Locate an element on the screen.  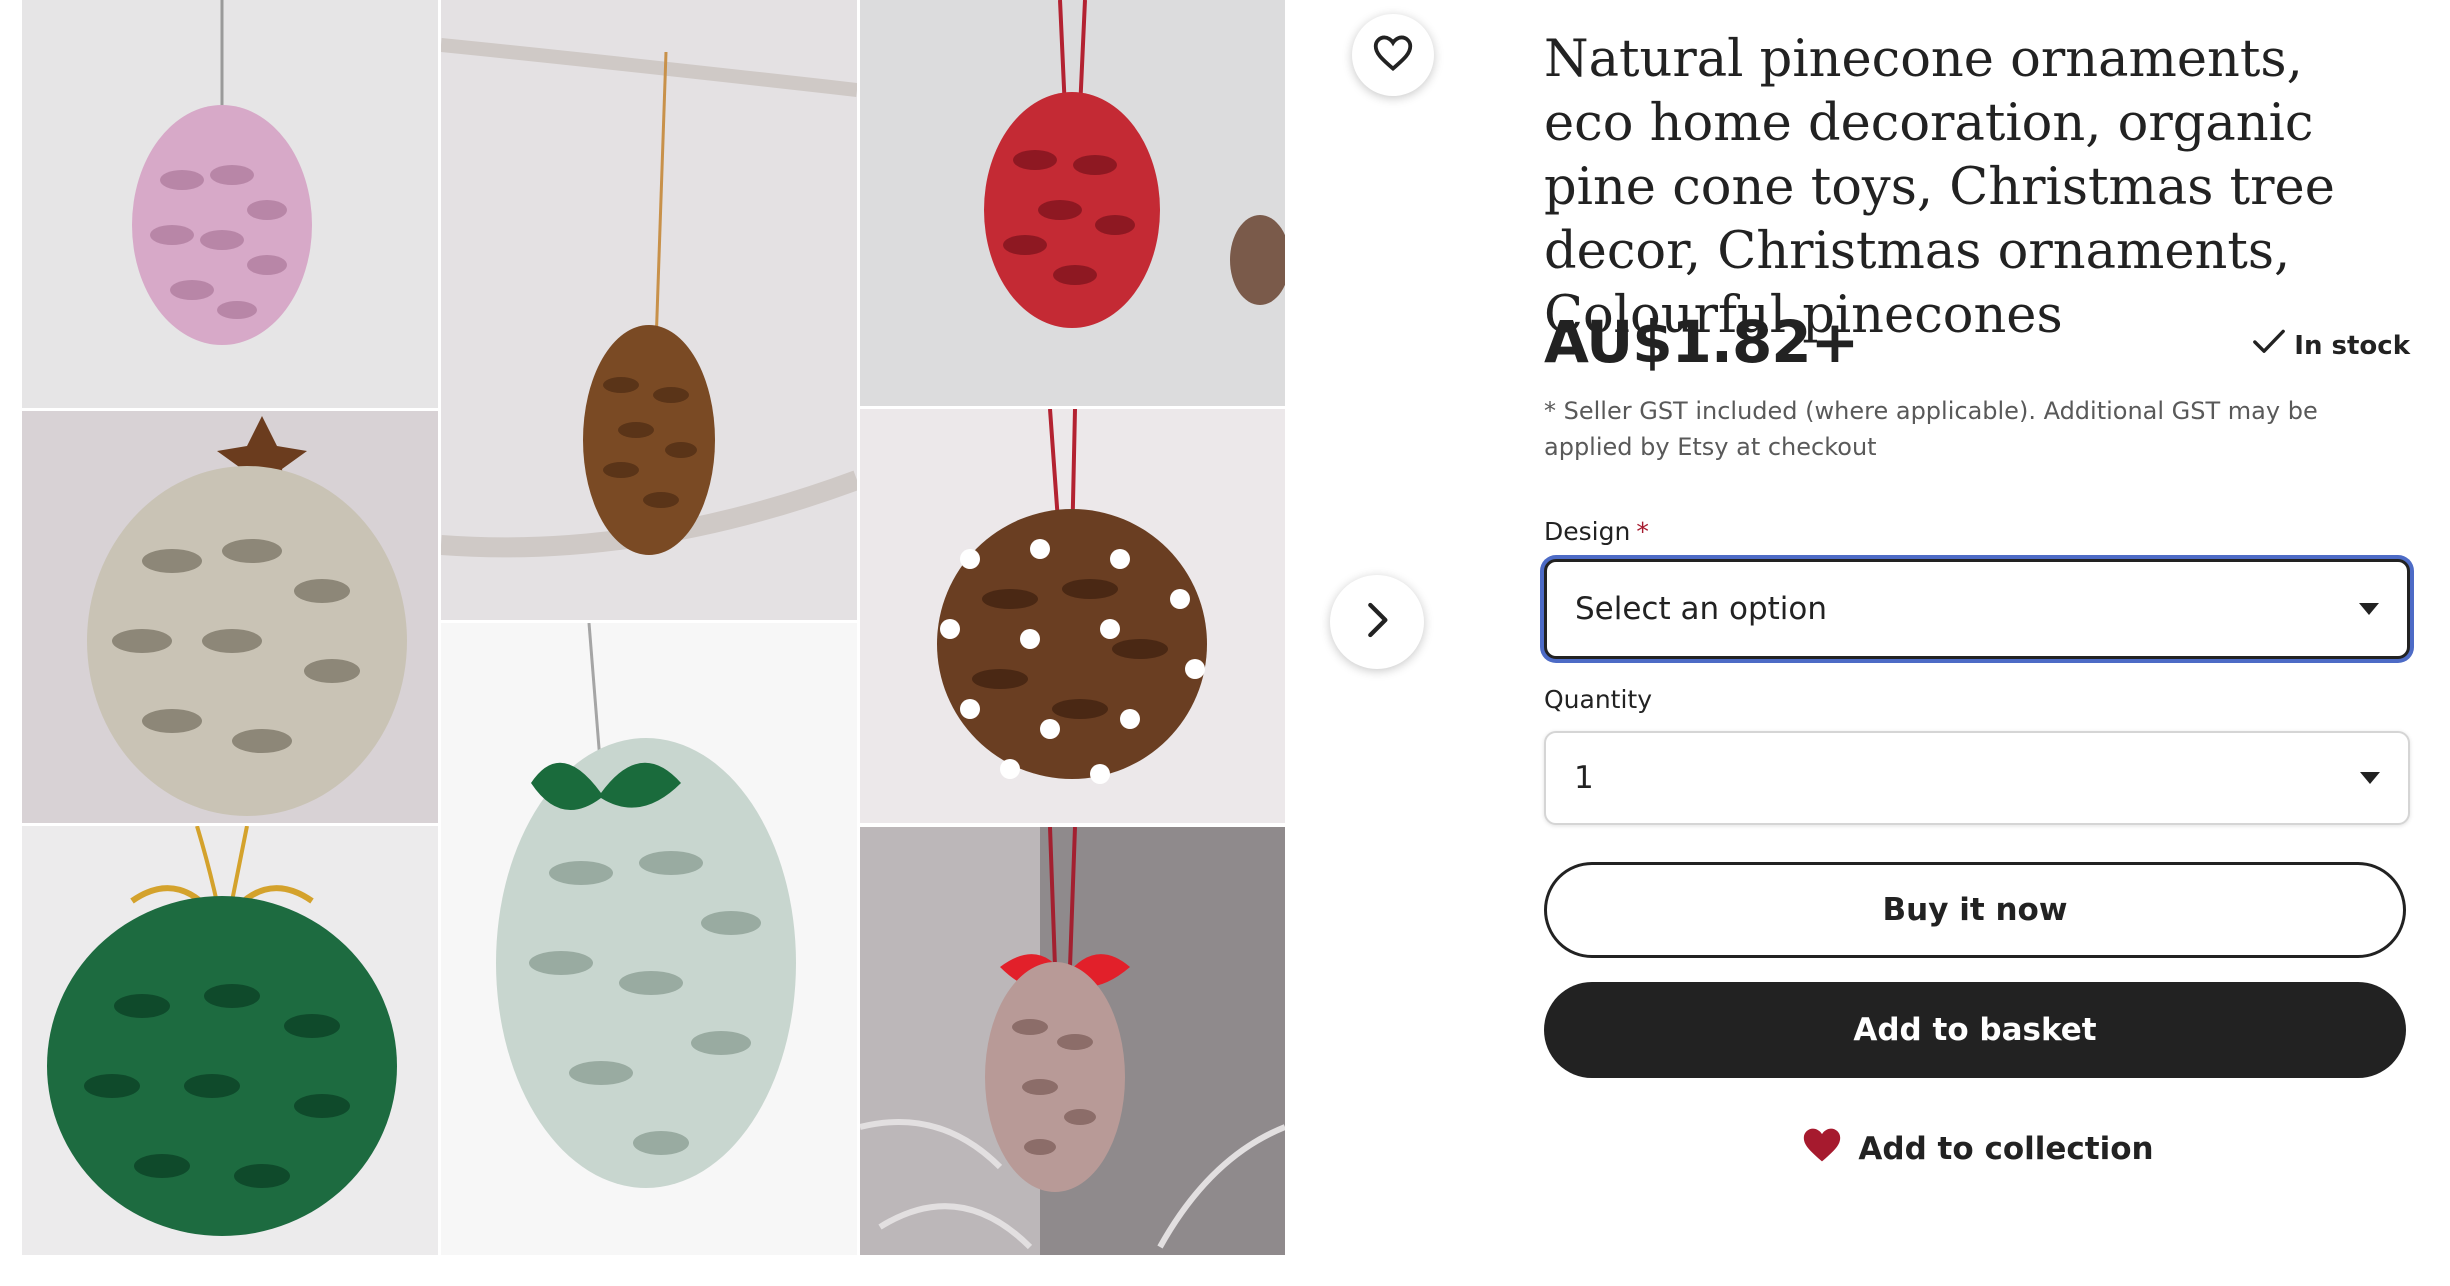
chevron-right-icon is located at coordinates (1377, 622).